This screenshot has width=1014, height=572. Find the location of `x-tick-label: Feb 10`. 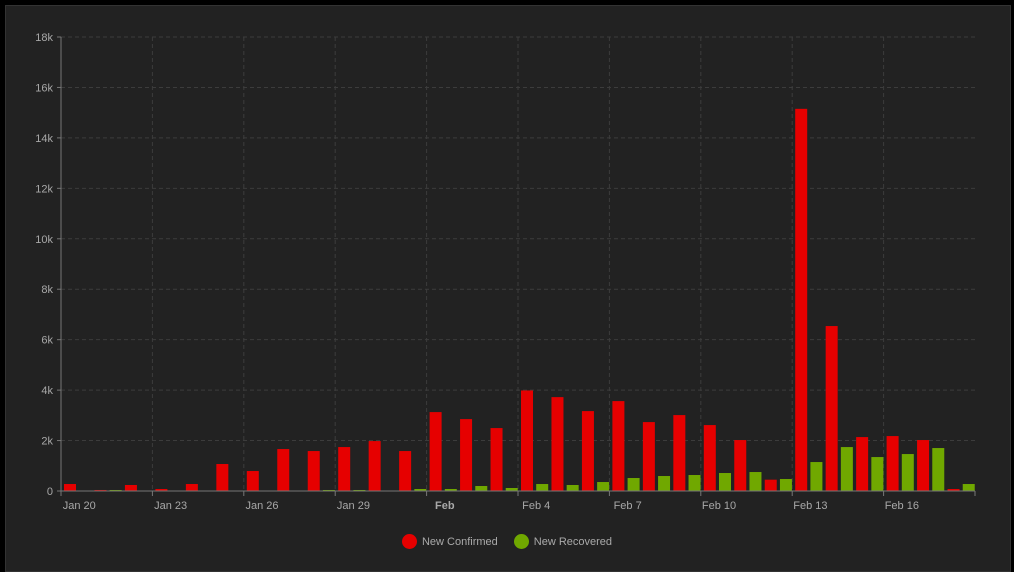

x-tick-label: Feb 10 is located at coordinates (719, 506).